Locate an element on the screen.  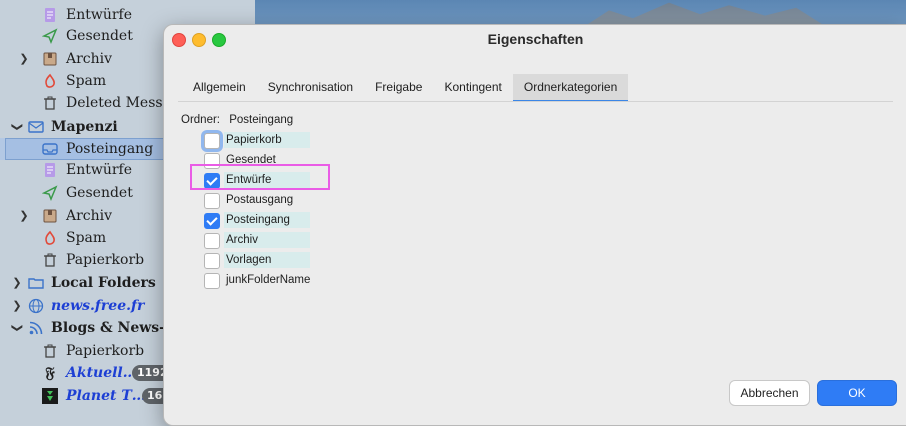
tab-freigabe: Freigabe is located at coordinates (398, 87).